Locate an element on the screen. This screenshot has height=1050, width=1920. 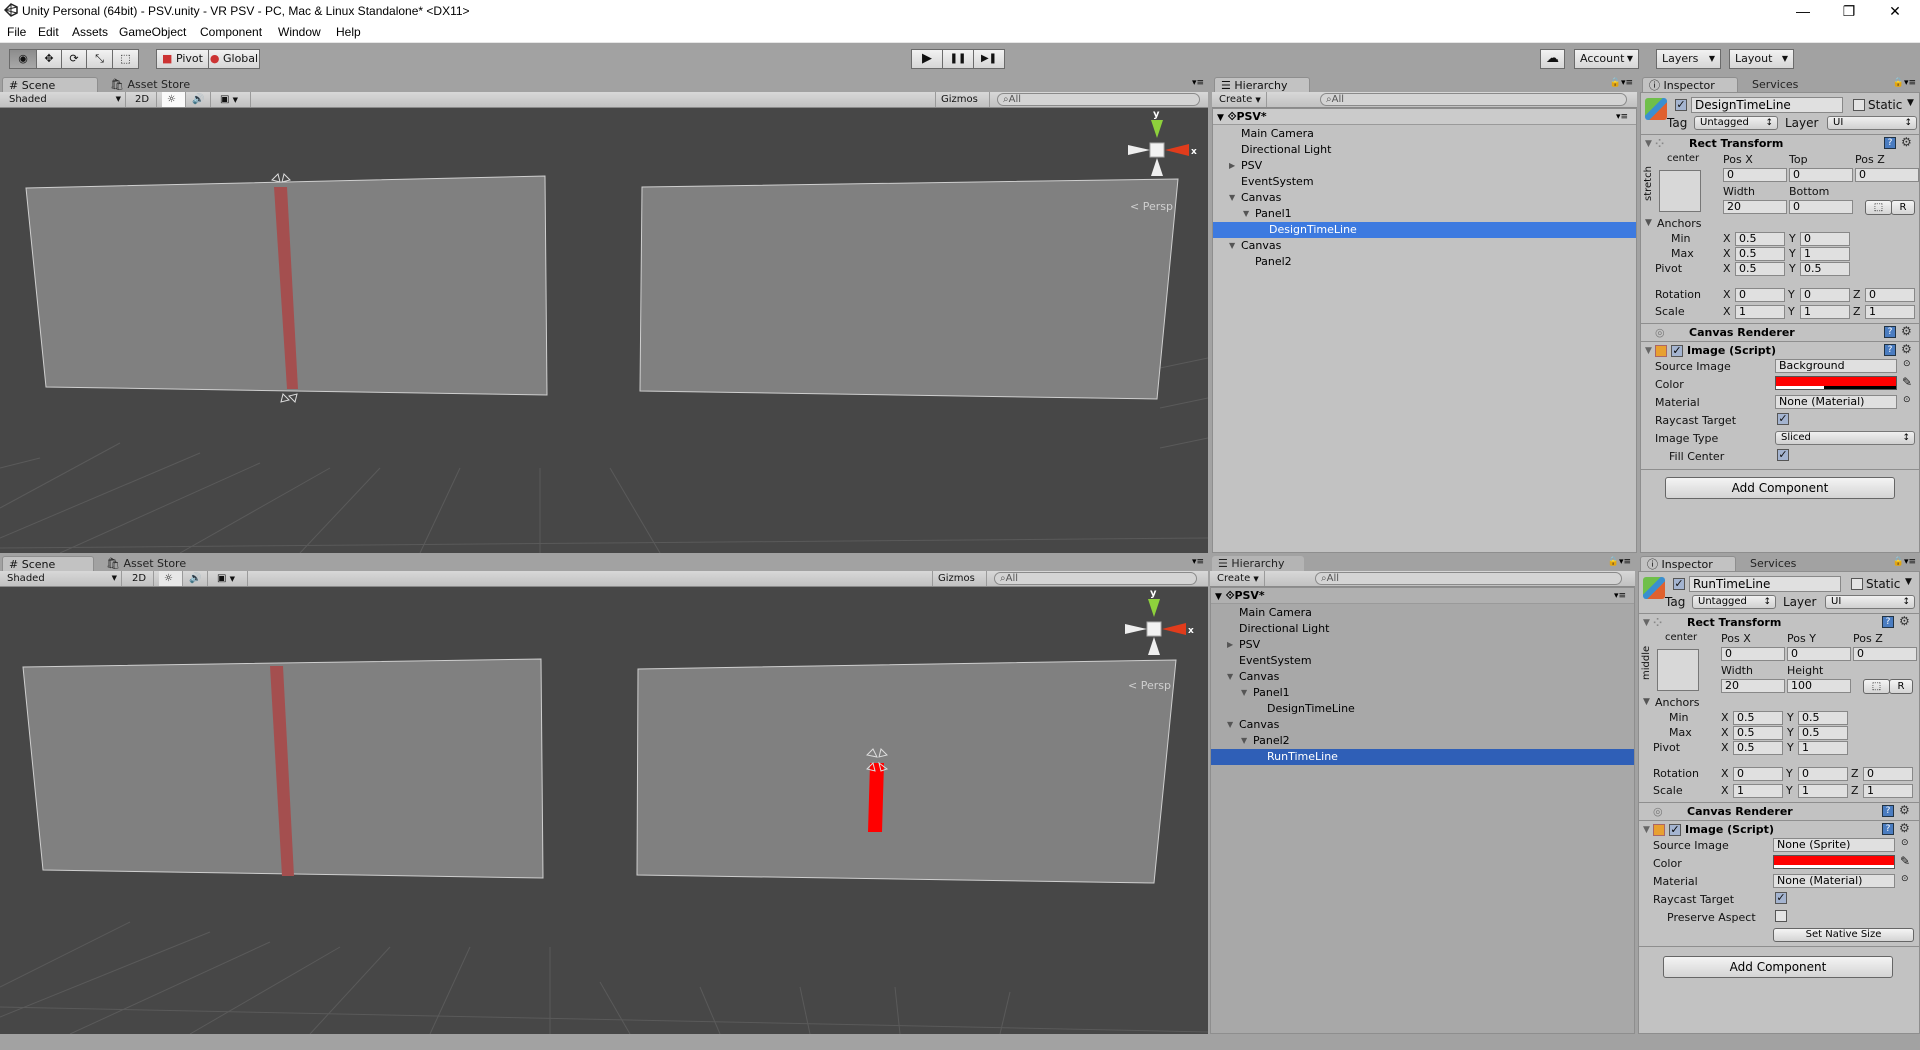
anchor-max-y: 0.5 is located at coordinates (1823, 733).